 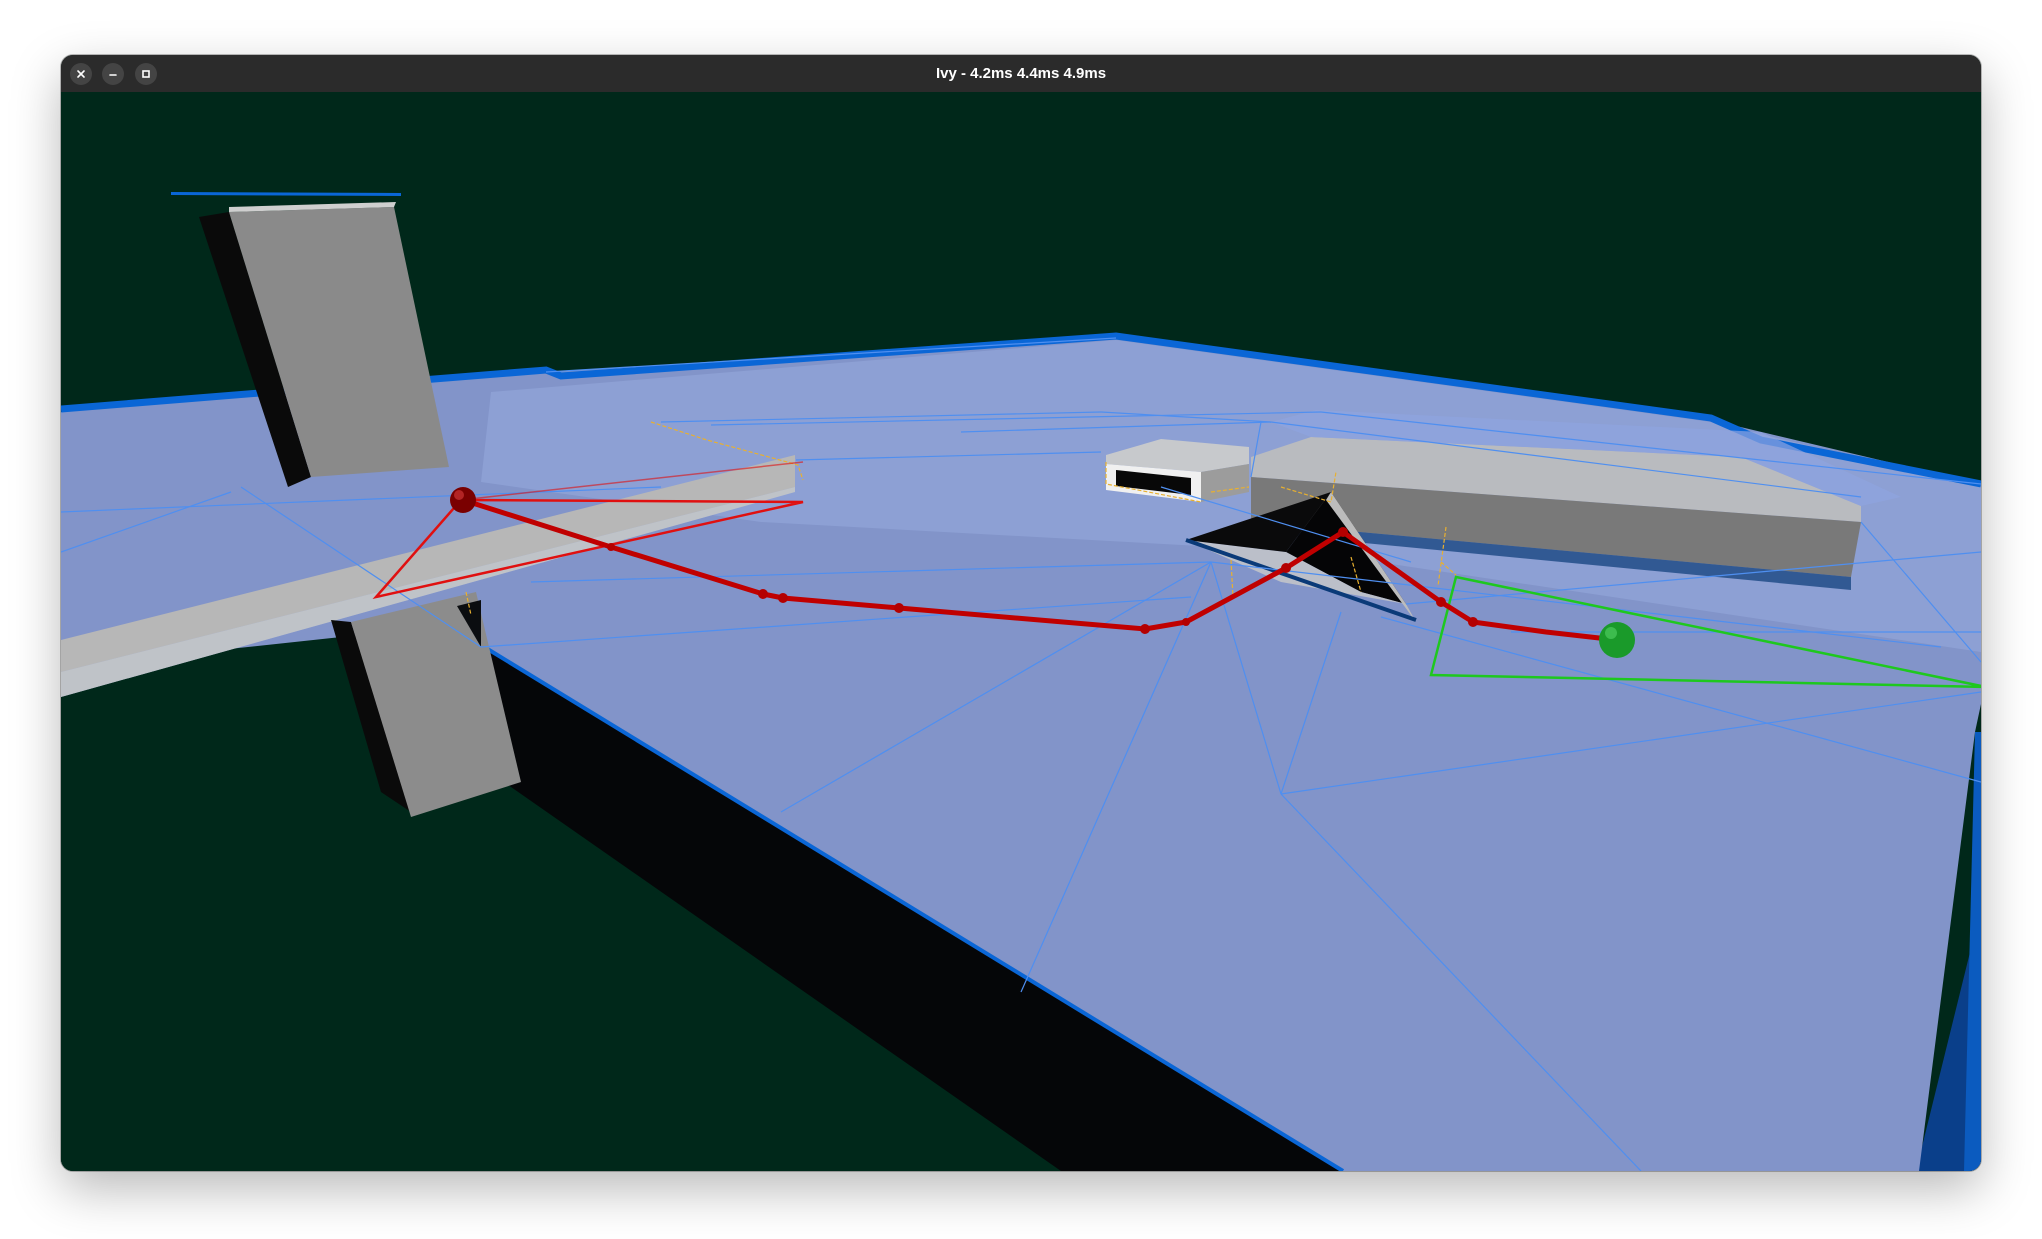 I want to click on window-title: Ivy - 4.2ms 4.4ms 4.9ms, so click(x=1021, y=73).